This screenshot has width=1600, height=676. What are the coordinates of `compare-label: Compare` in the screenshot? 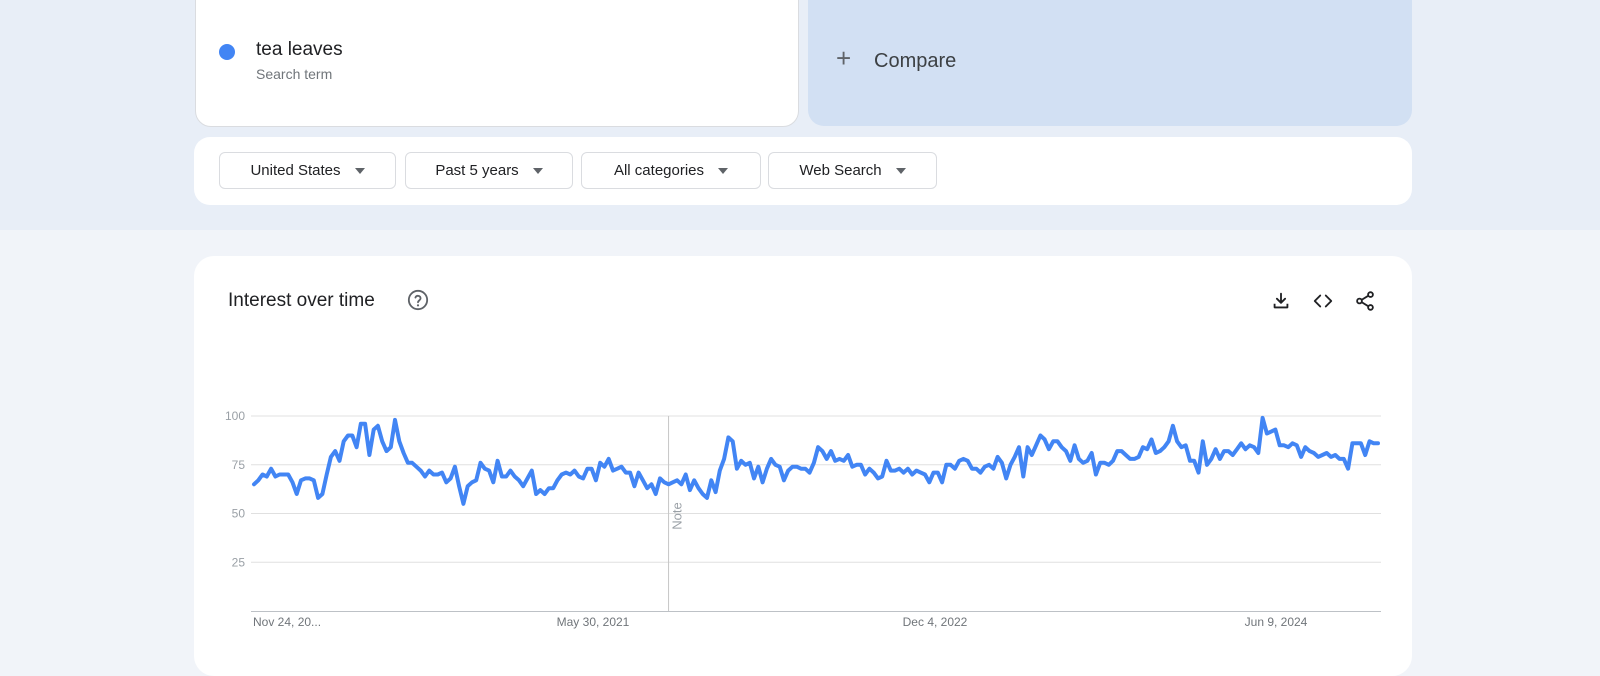 It's located at (915, 61).